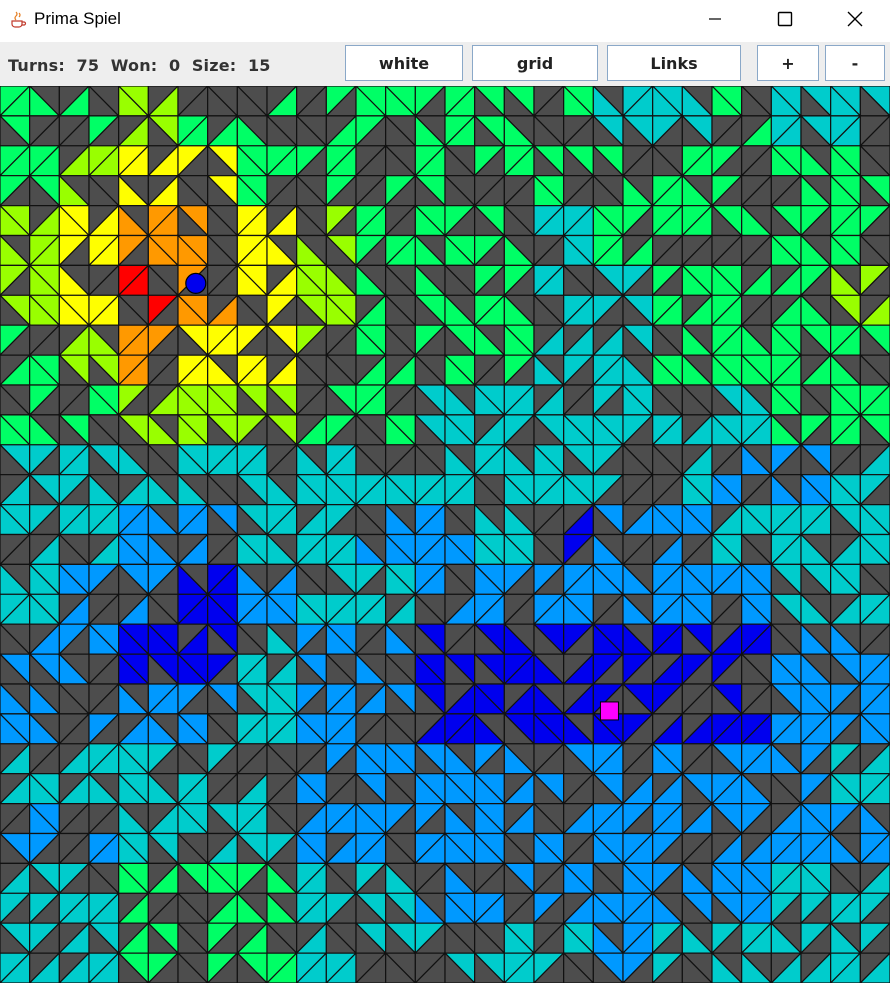  I want to click on plus-button: +, so click(788, 63).